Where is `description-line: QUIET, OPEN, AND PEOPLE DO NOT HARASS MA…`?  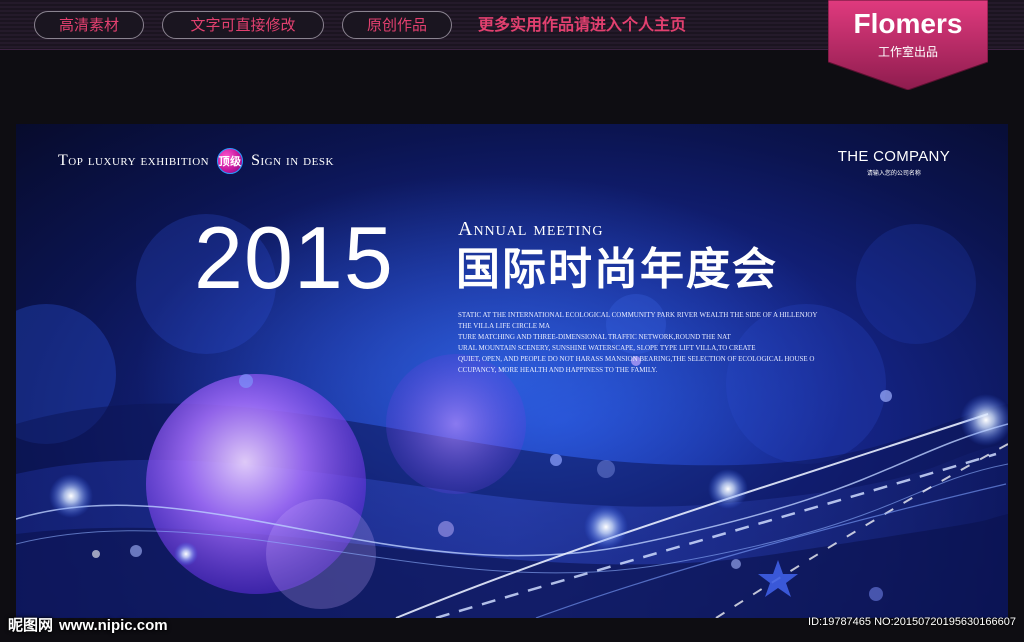 description-line: QUIET, OPEN, AND PEOPLE DO NOT HARASS MA… is located at coordinates (636, 359).